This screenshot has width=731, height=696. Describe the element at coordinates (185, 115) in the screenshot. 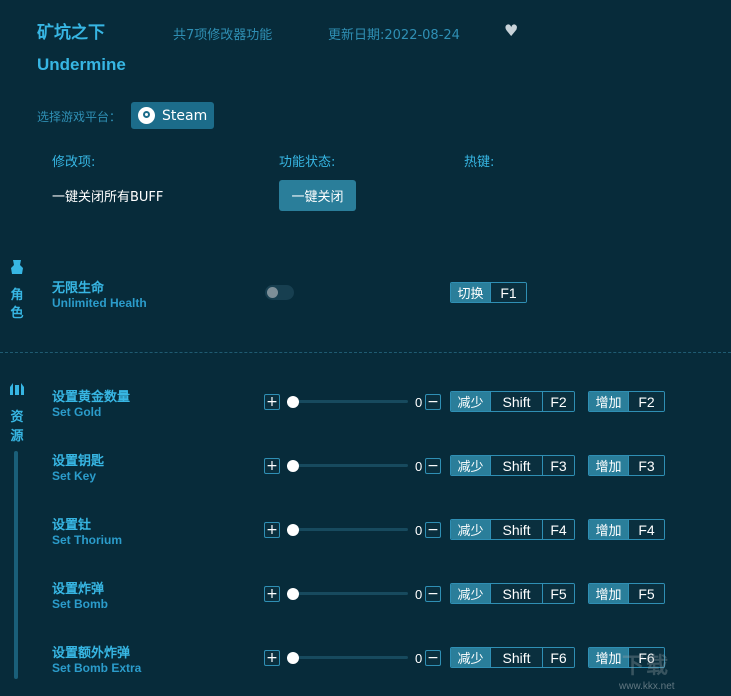

I see `steam-label: Steam` at that location.